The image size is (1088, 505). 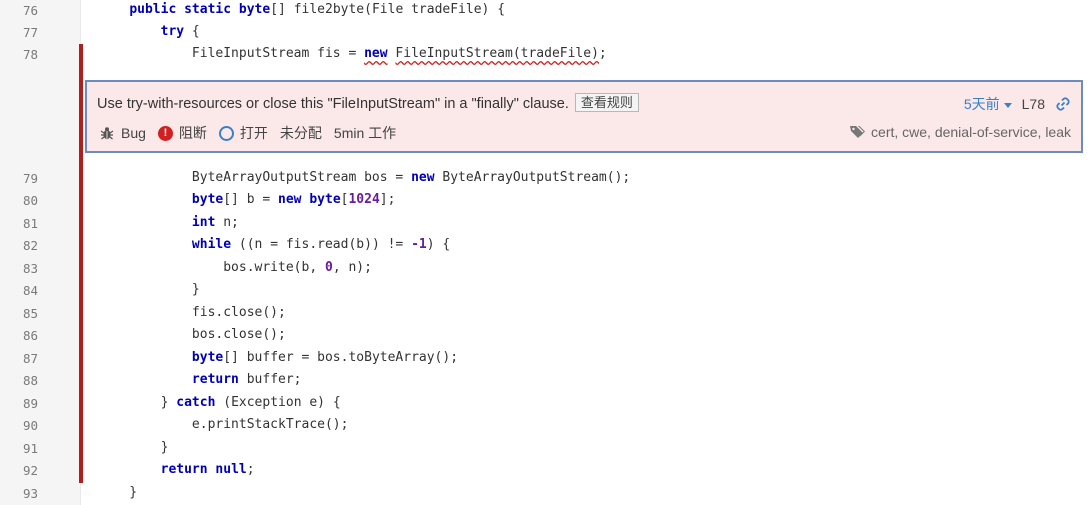 I want to click on issue-effort: 5min 工作, so click(x=365, y=133).